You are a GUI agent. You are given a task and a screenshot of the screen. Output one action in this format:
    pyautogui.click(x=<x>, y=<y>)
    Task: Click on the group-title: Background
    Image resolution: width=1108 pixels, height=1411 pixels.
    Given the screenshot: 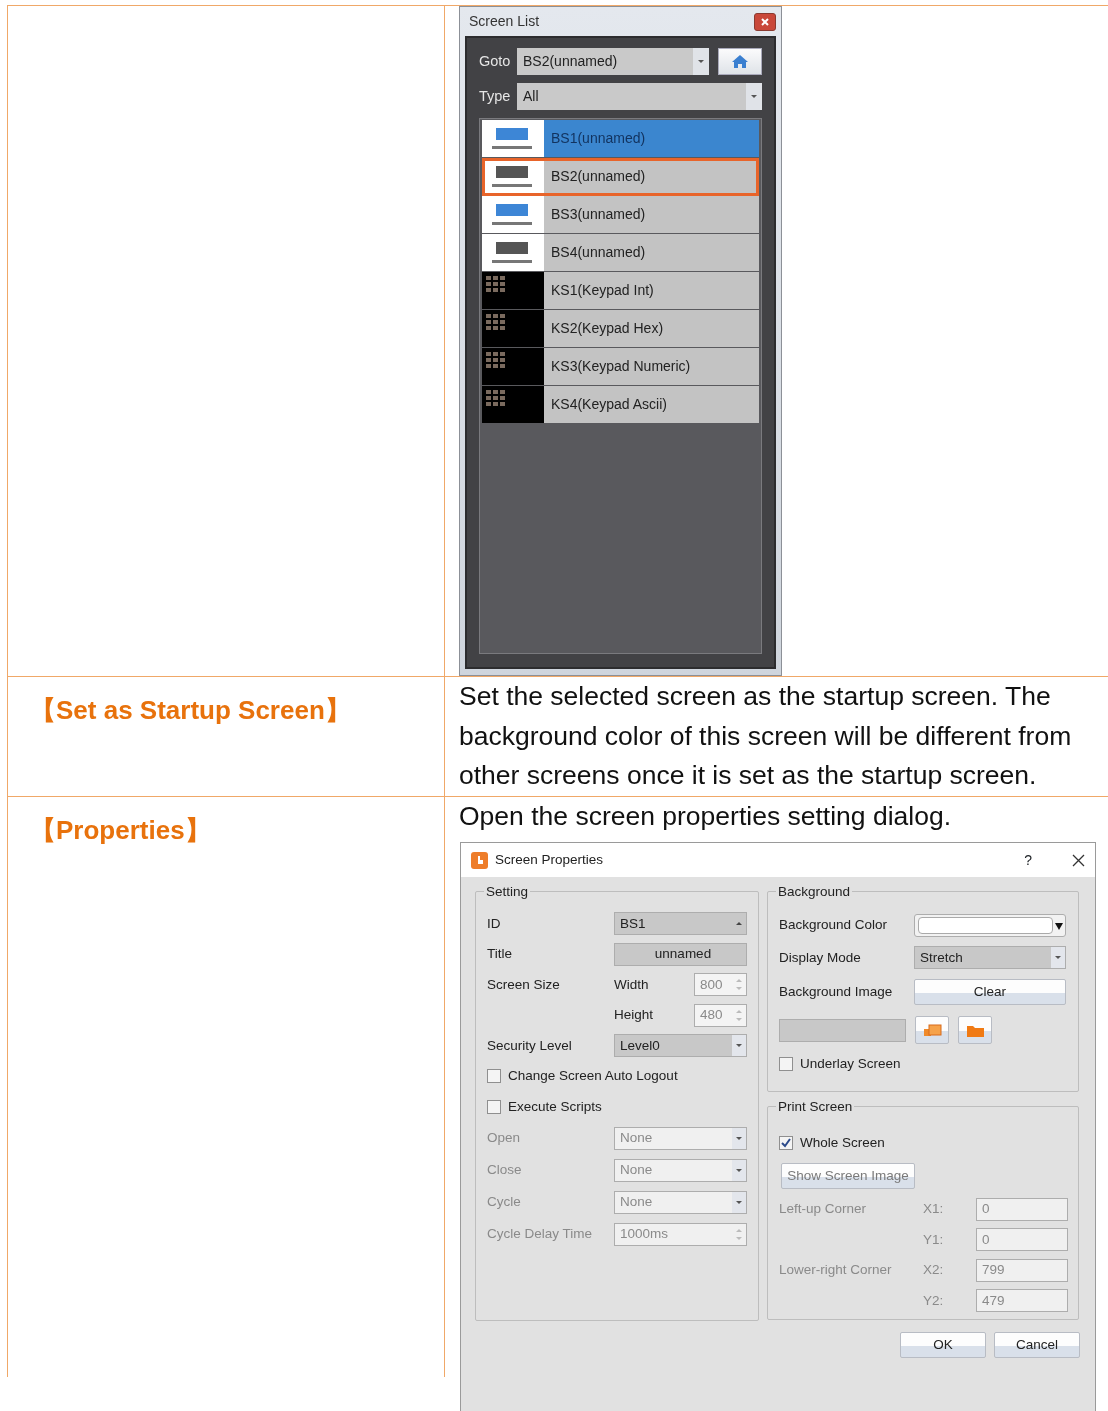 What is the action you would take?
    pyautogui.click(x=814, y=892)
    